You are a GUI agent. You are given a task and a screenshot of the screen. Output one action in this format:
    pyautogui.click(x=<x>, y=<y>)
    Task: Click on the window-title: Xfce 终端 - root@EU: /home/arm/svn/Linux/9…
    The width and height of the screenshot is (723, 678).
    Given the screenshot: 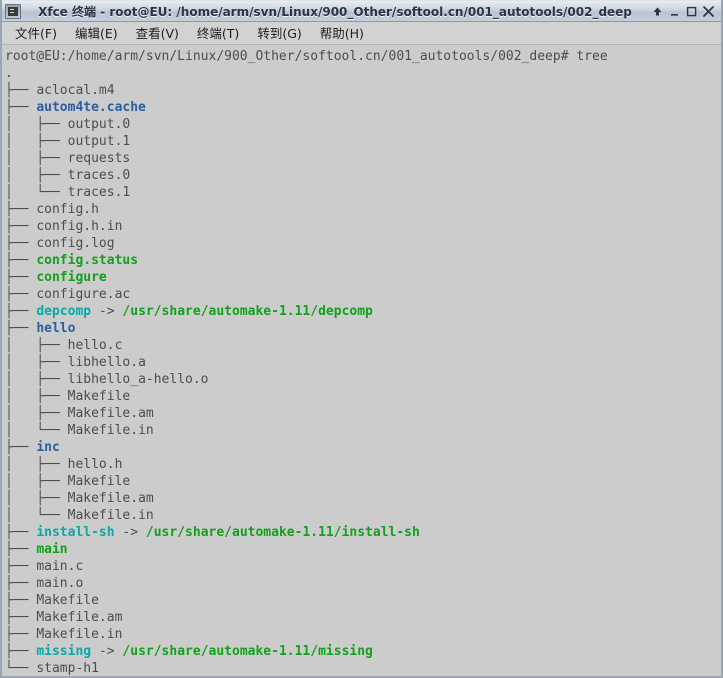 What is the action you would take?
    pyautogui.click(x=335, y=11)
    